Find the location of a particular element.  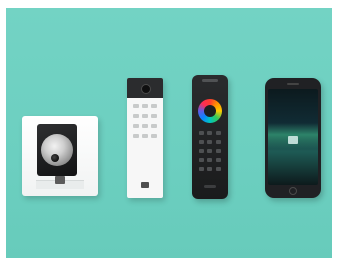

app-icon is located at coordinates (293, 140).